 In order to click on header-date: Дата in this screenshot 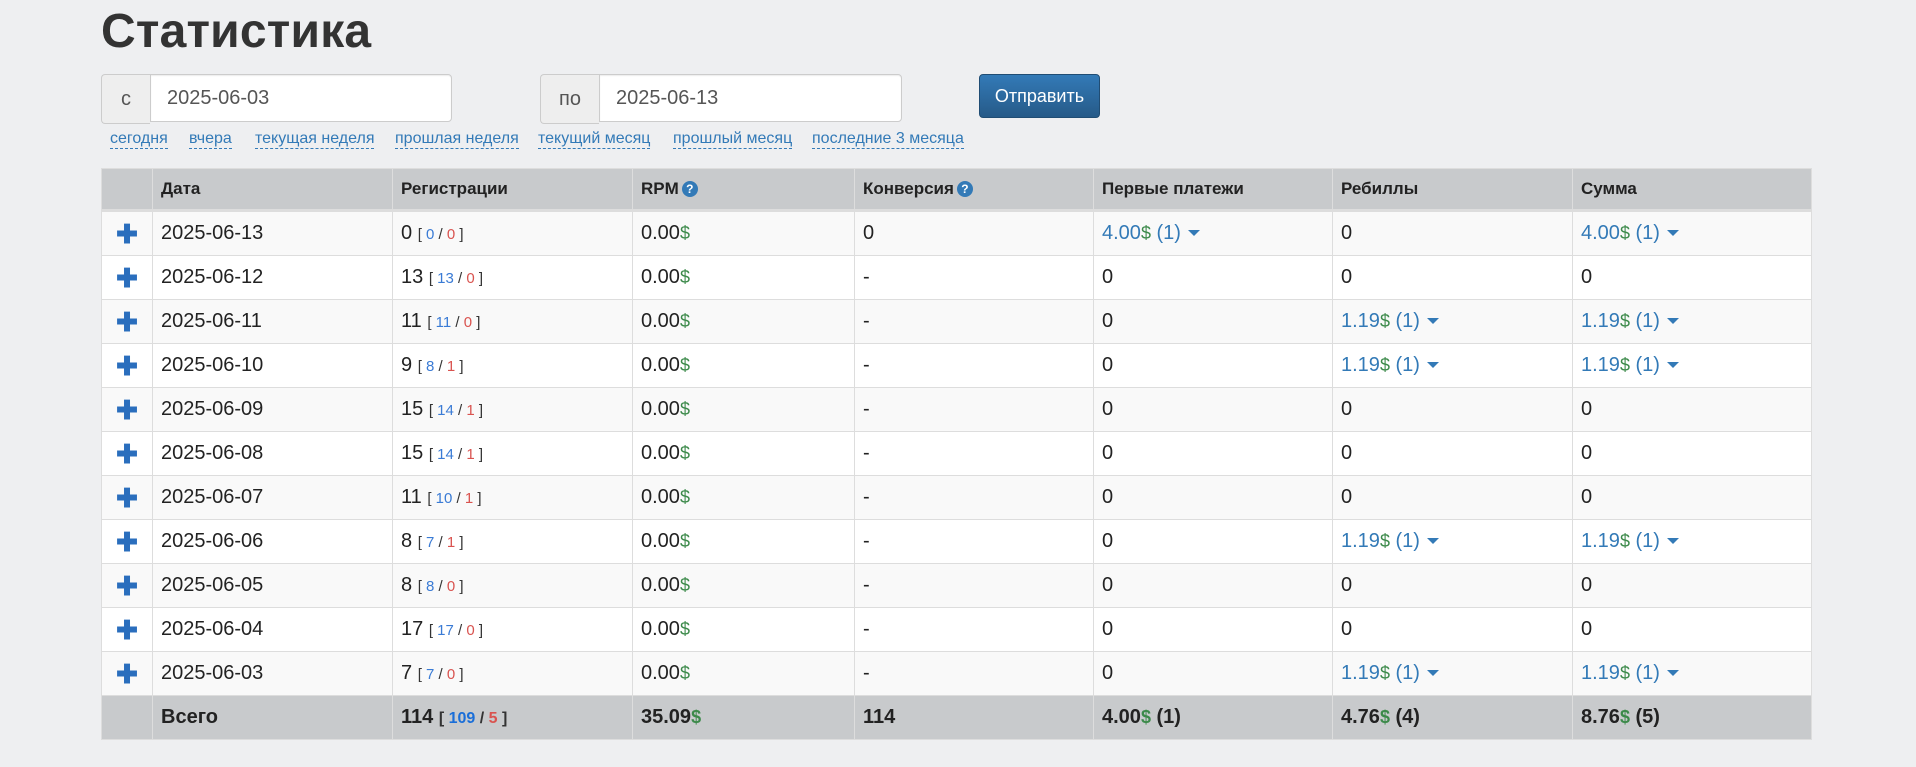, I will do `click(272, 190)`.